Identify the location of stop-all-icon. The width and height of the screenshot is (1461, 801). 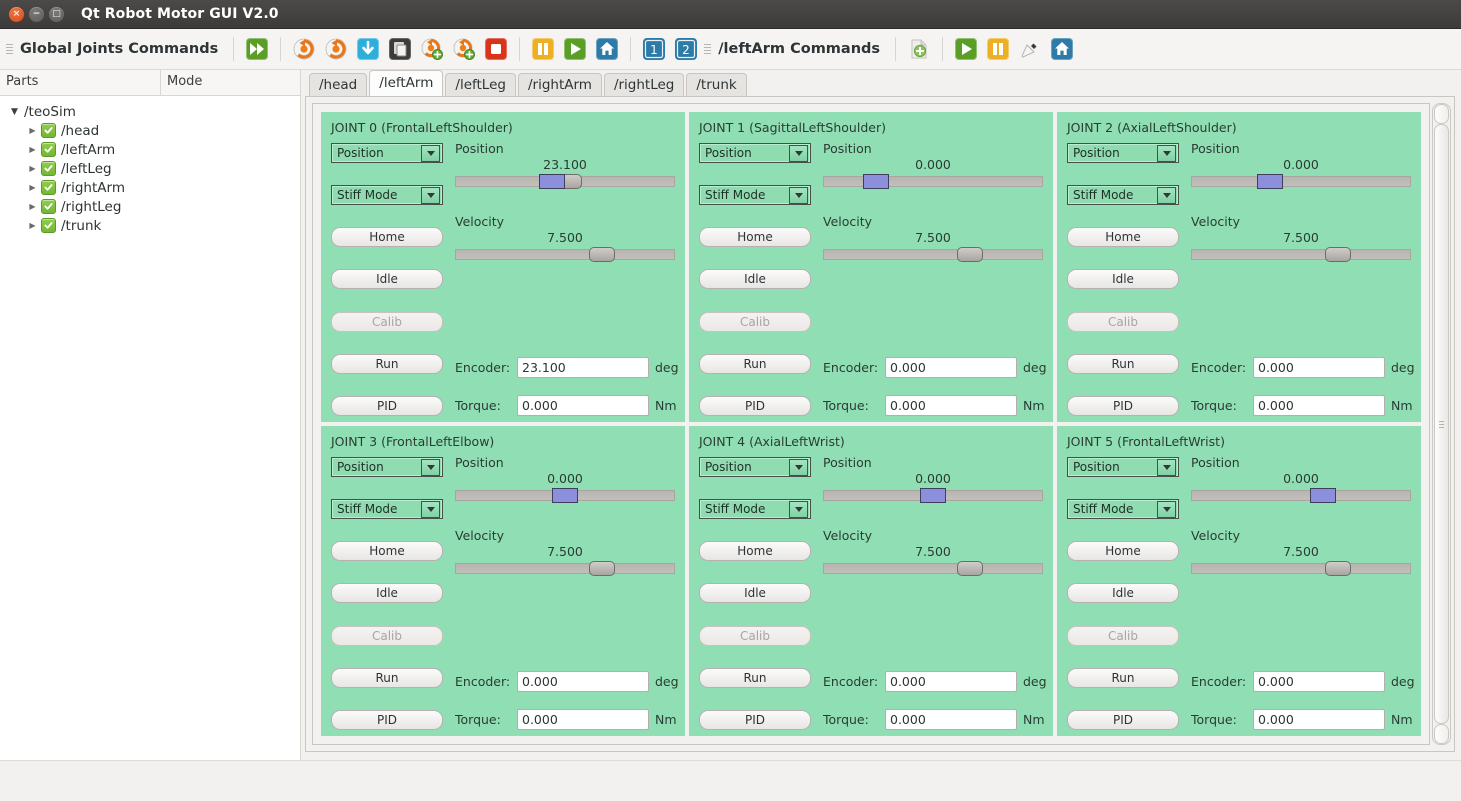
(496, 49).